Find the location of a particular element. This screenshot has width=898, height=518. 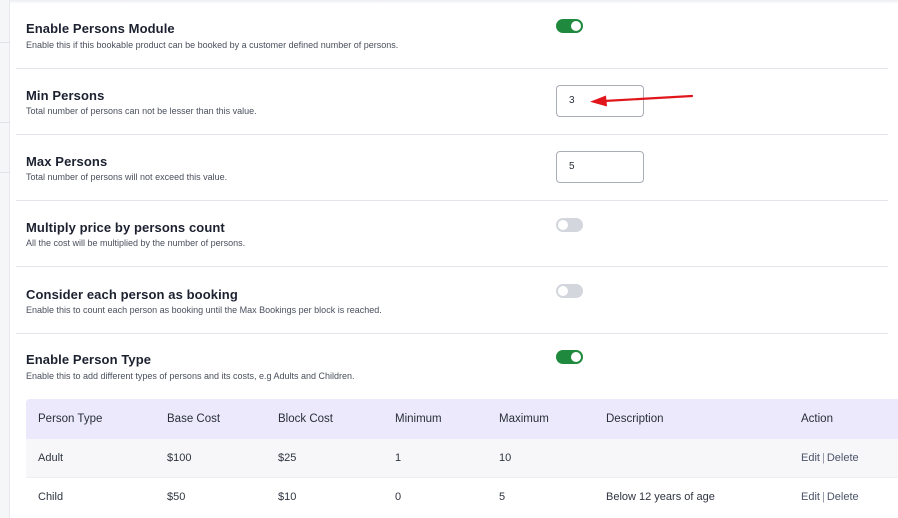

red-arrow-icon is located at coordinates (642, 100).